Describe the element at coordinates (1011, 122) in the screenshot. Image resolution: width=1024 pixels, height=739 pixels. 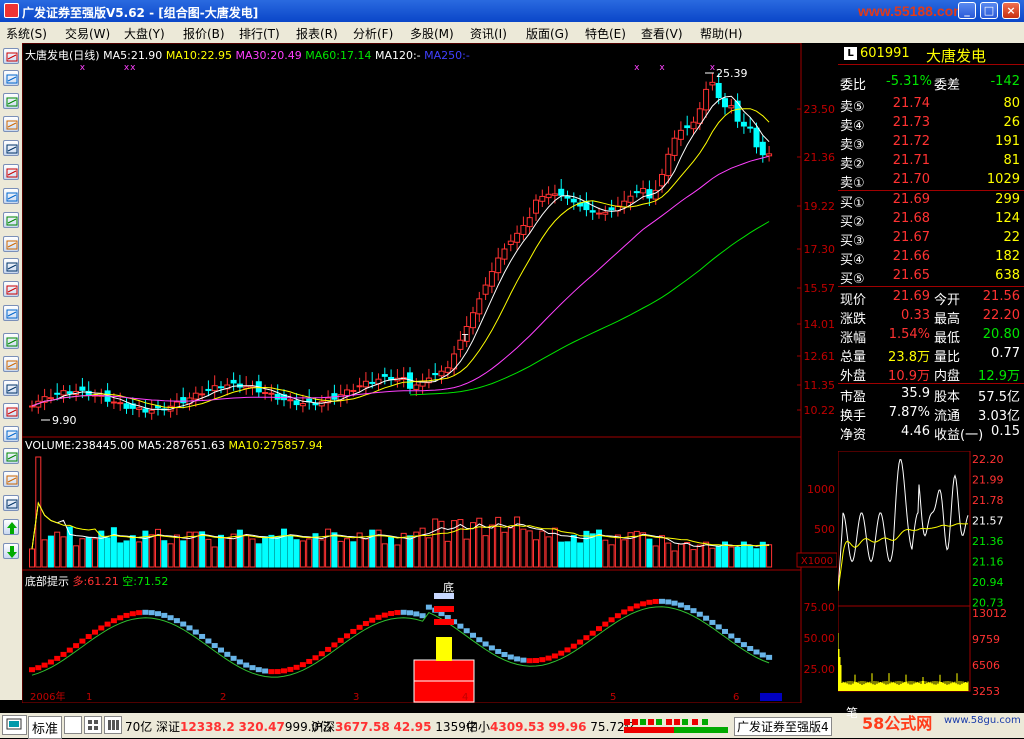
I see `ask-volume: 26` at that location.